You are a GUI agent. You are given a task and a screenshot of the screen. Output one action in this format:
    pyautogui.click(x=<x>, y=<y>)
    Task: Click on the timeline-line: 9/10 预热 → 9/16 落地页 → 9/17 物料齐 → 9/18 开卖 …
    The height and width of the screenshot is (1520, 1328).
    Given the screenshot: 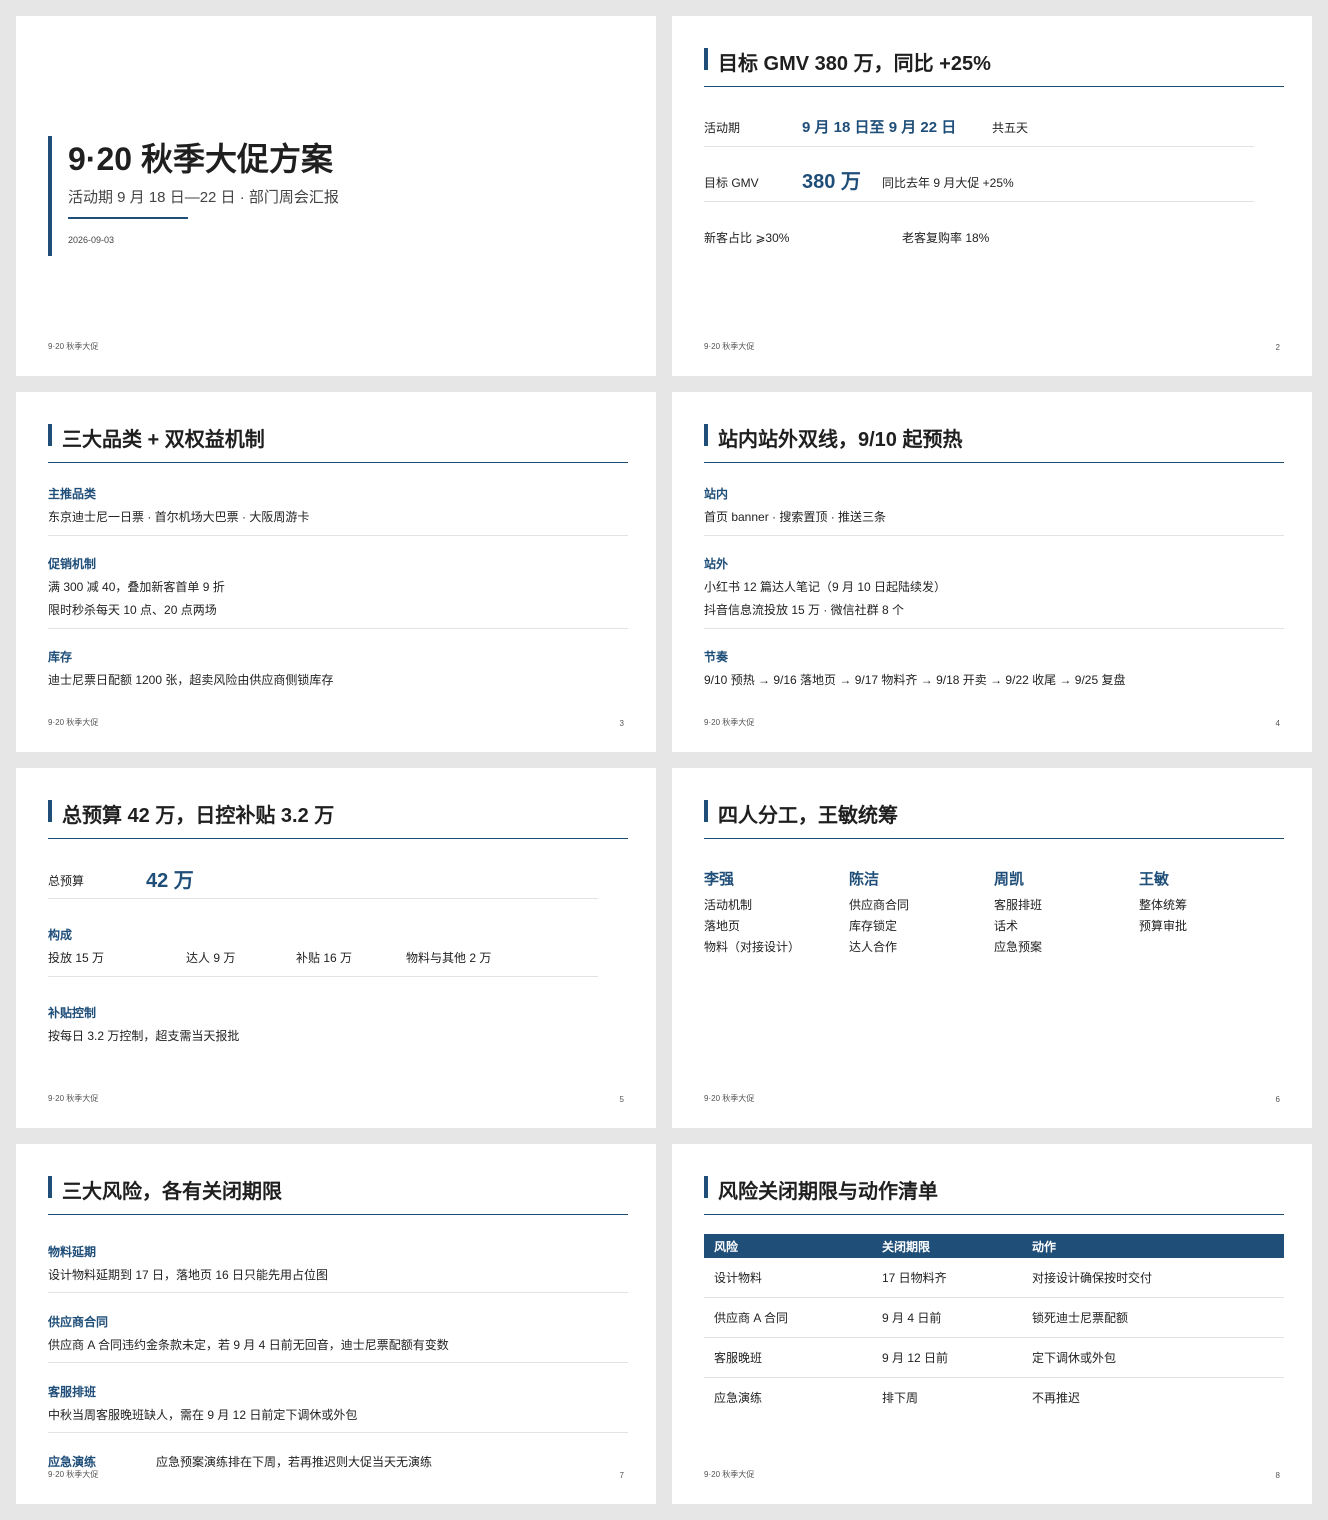 What is the action you would take?
    pyautogui.click(x=915, y=680)
    